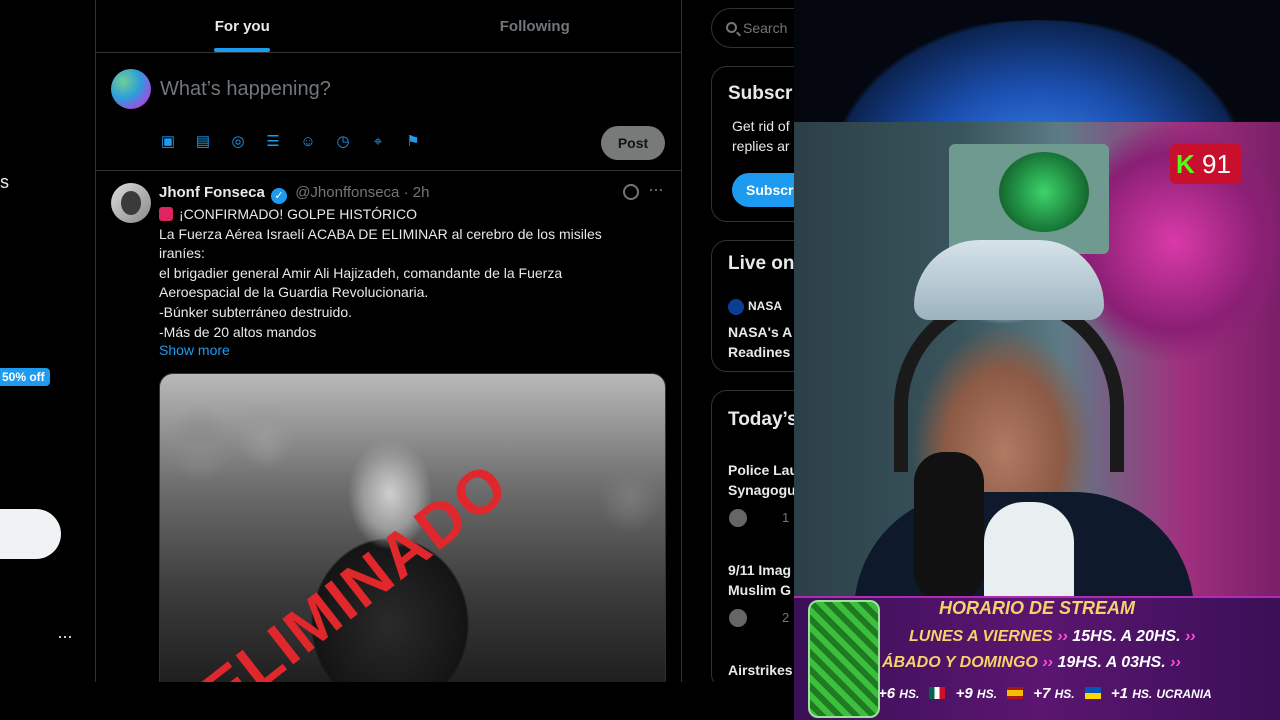  Describe the element at coordinates (760, 93) in the screenshot. I see `subscribe-title: Subscr` at that location.